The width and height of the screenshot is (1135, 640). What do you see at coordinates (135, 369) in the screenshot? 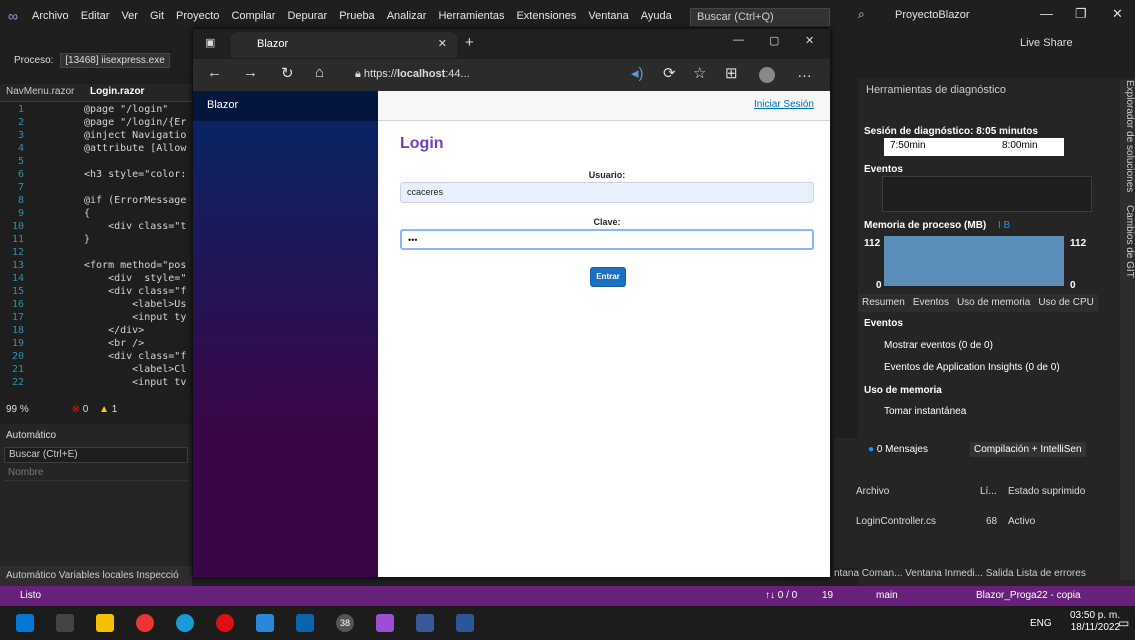
I see `code-line: <label>Cl` at bounding box center [135, 369].